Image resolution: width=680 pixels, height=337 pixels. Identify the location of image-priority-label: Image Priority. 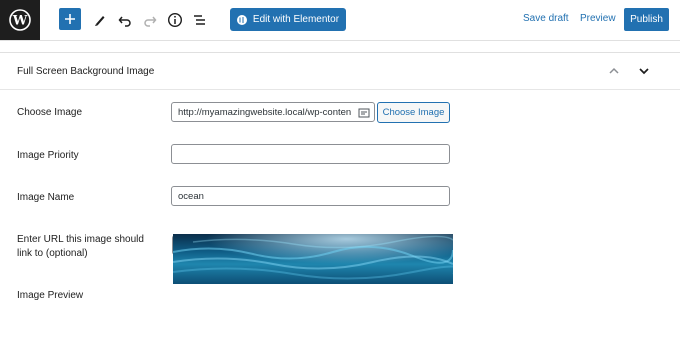
(48, 155).